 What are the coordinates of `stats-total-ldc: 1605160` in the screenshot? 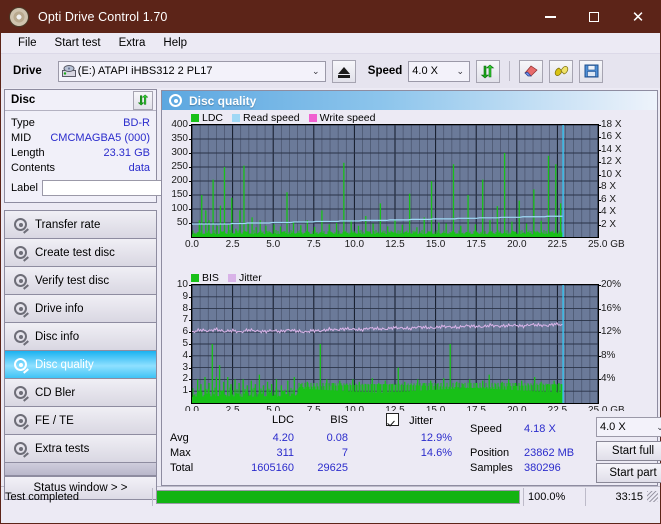 It's located at (272, 468).